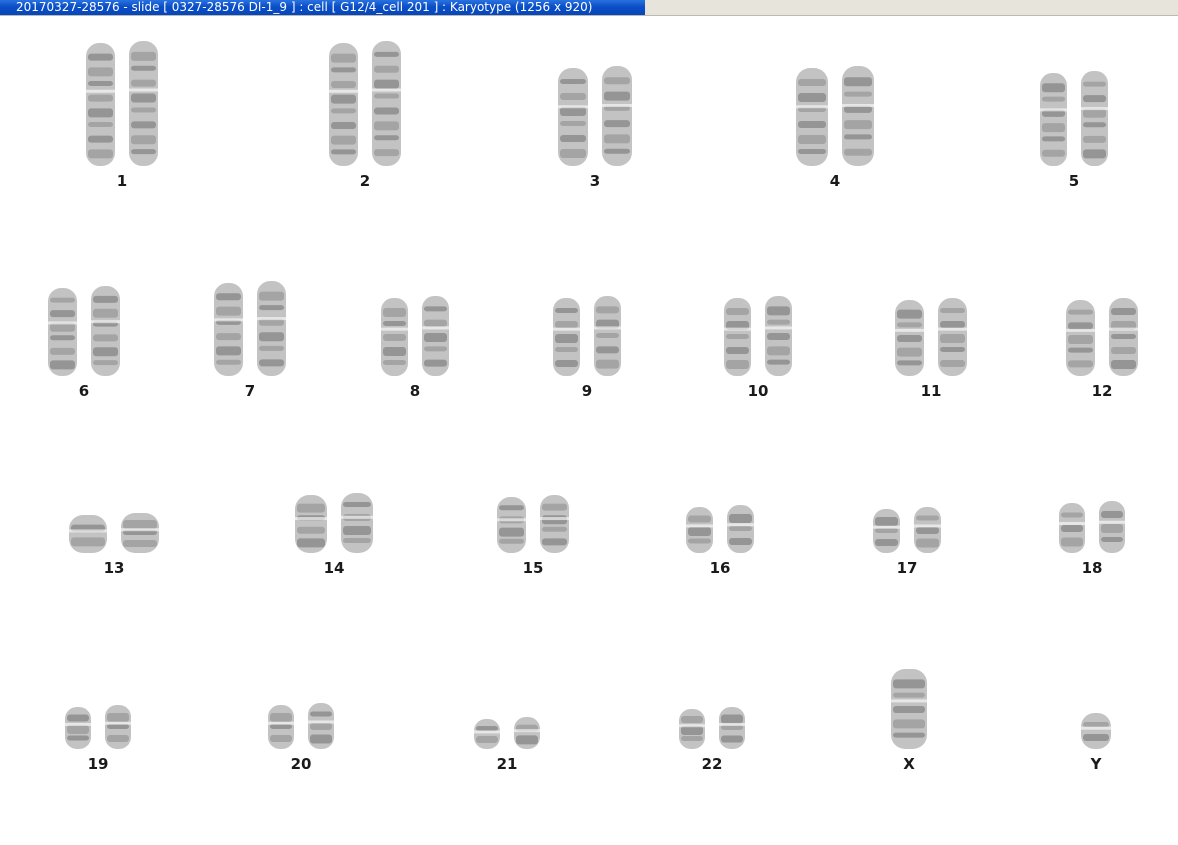  I want to click on chromosome-label: 5, so click(1074, 181).